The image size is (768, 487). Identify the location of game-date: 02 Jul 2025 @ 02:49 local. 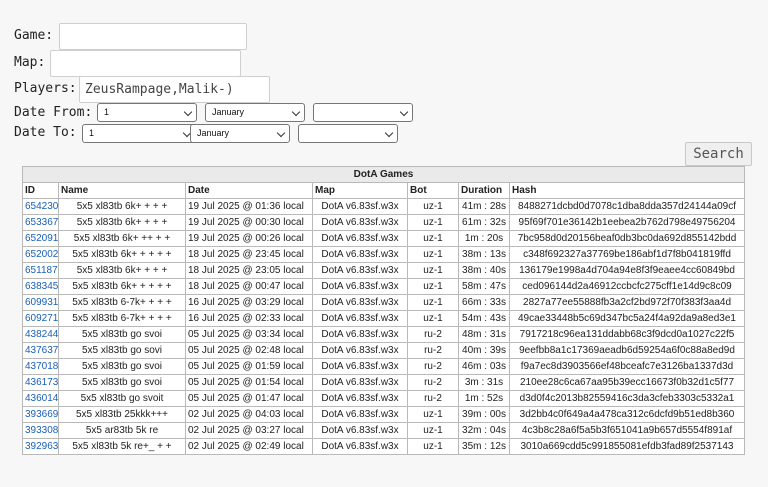
(249, 446).